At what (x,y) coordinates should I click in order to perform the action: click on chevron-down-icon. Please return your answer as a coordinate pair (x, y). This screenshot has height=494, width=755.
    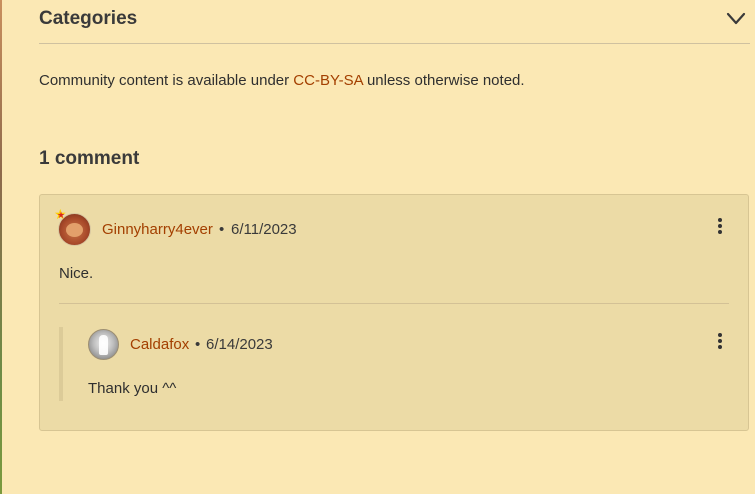
    Looking at the image, I should click on (736, 19).